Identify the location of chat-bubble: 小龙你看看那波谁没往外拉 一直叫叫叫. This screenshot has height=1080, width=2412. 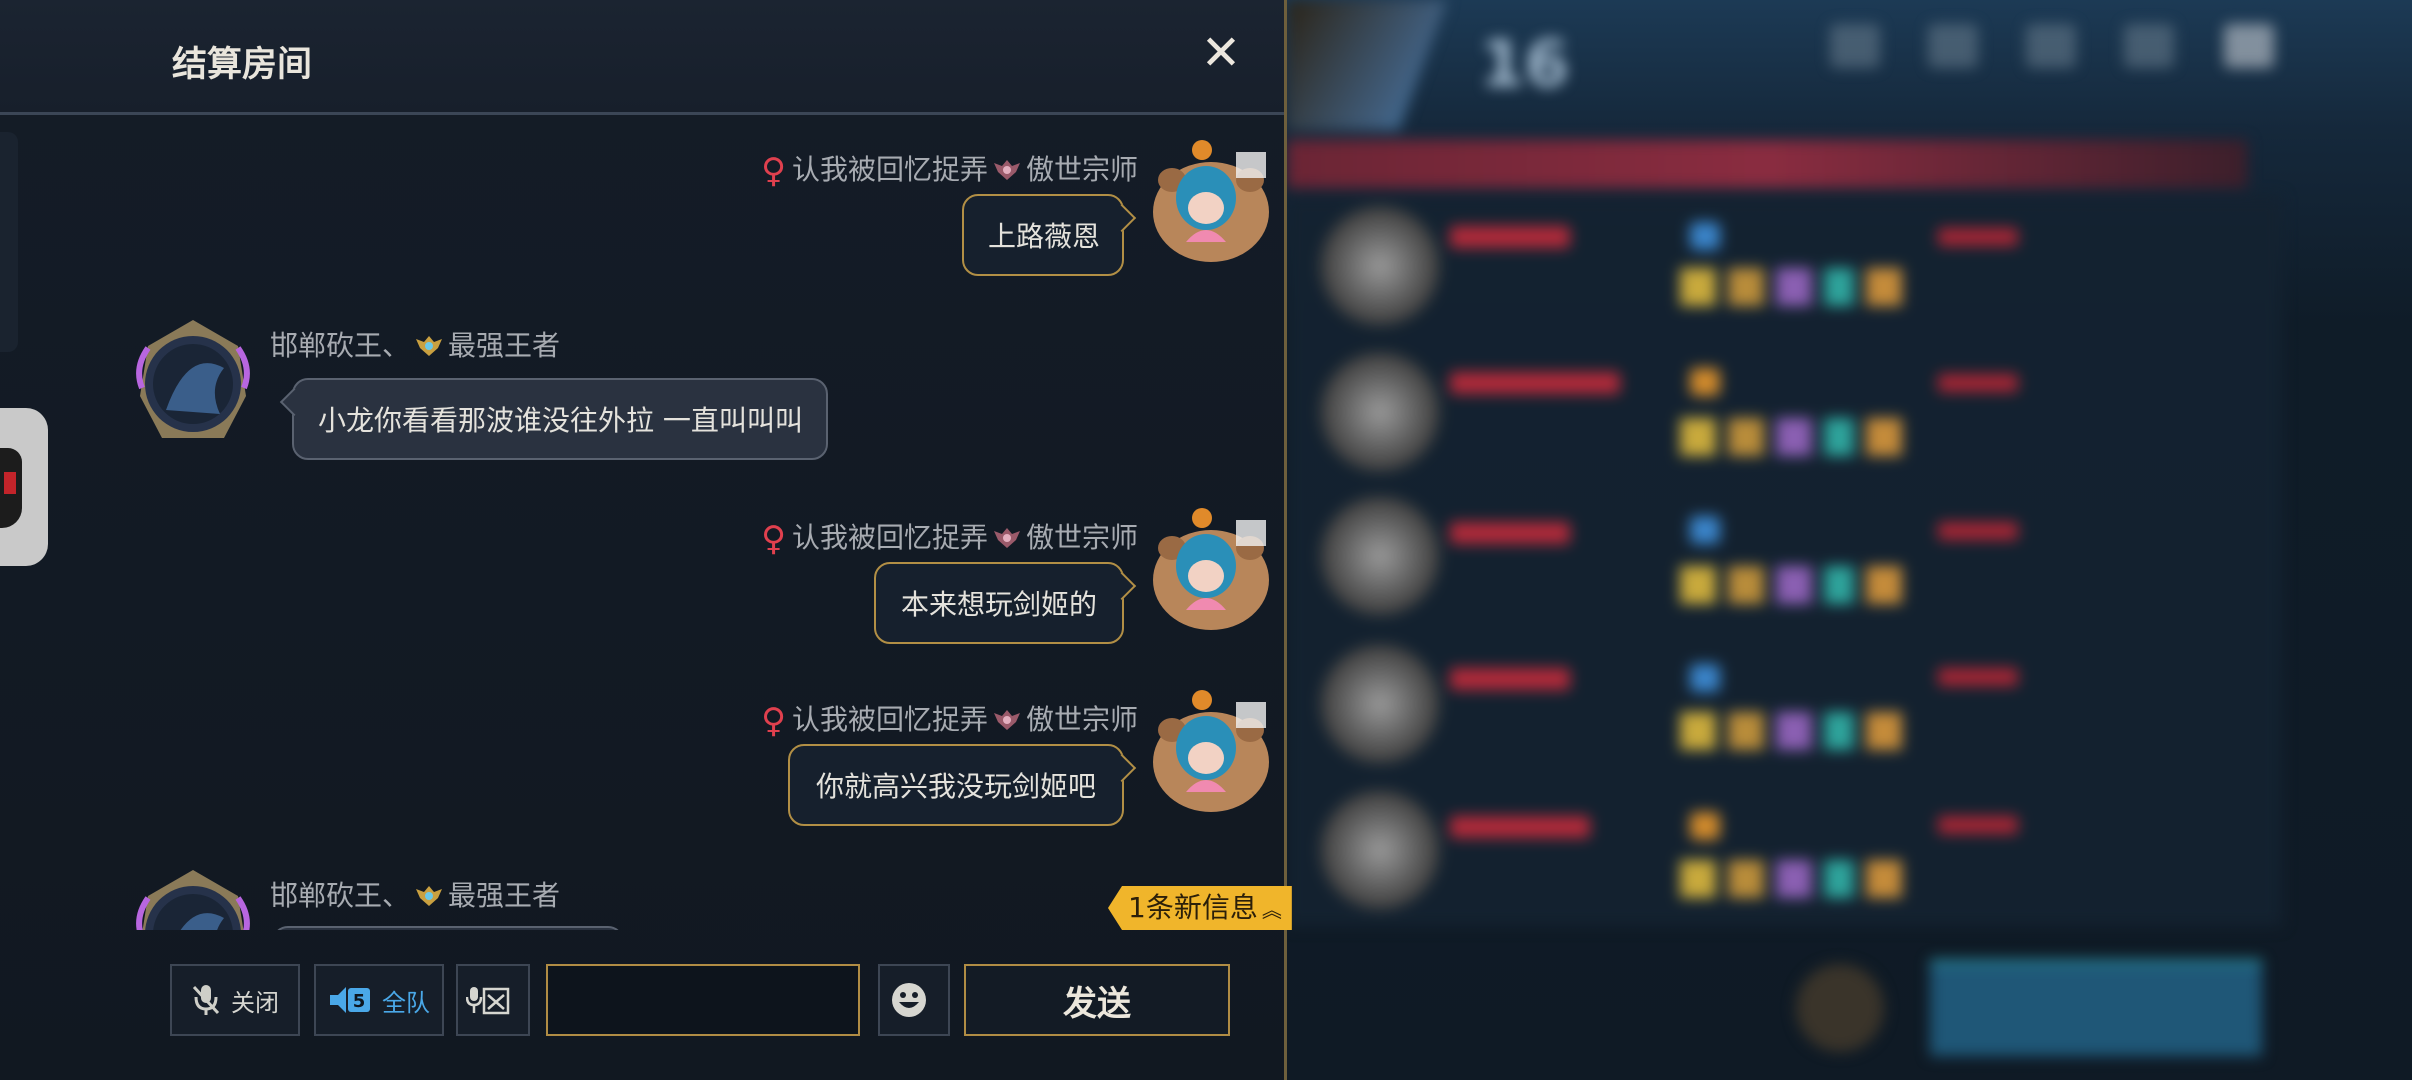
(553, 419).